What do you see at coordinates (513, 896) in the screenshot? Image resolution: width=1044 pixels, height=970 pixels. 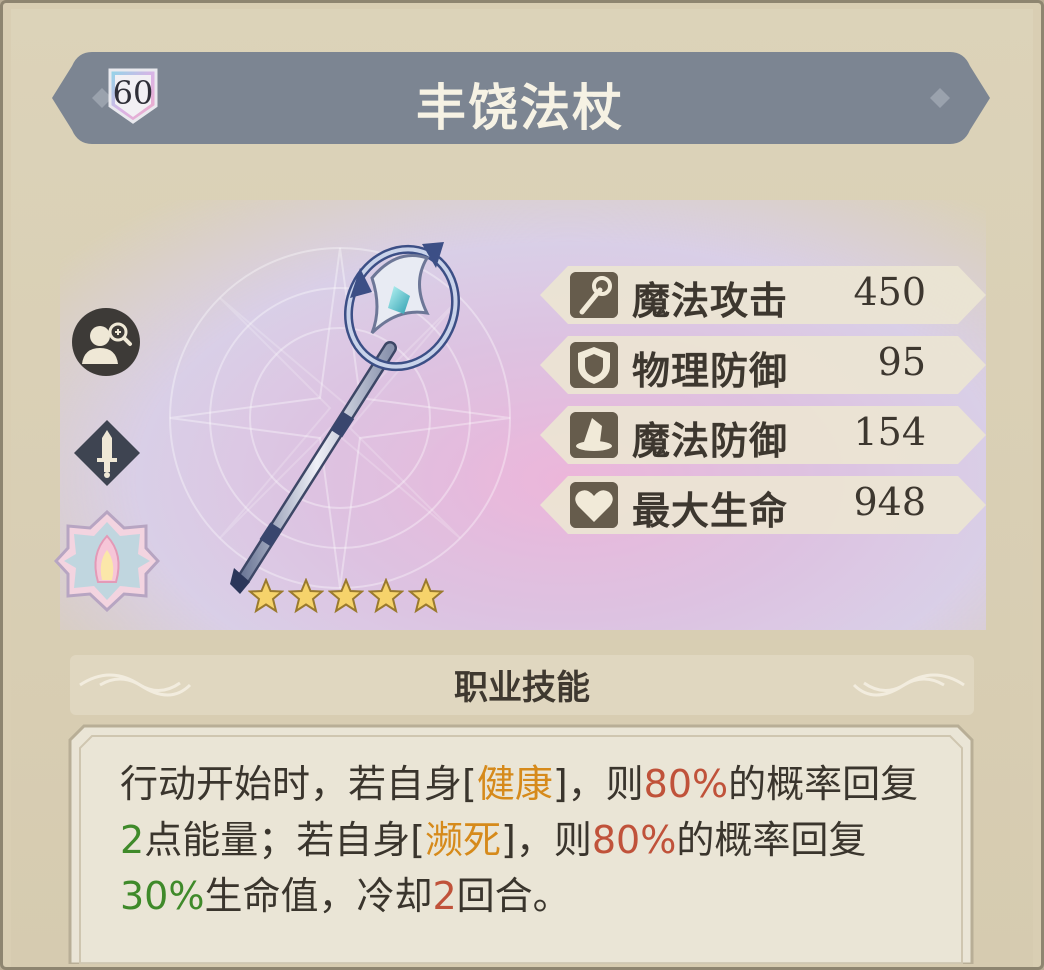 I see `skill-text-segment: 回合。` at bounding box center [513, 896].